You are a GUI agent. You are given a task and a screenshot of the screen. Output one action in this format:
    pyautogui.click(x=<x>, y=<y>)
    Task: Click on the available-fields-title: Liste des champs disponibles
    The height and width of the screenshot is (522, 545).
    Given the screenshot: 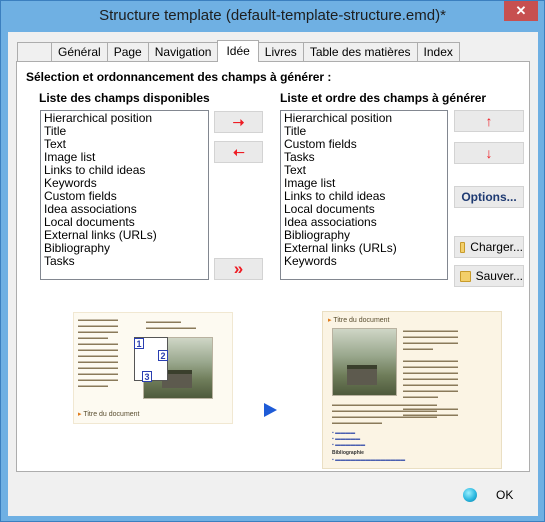 What is the action you would take?
    pyautogui.click(x=124, y=98)
    